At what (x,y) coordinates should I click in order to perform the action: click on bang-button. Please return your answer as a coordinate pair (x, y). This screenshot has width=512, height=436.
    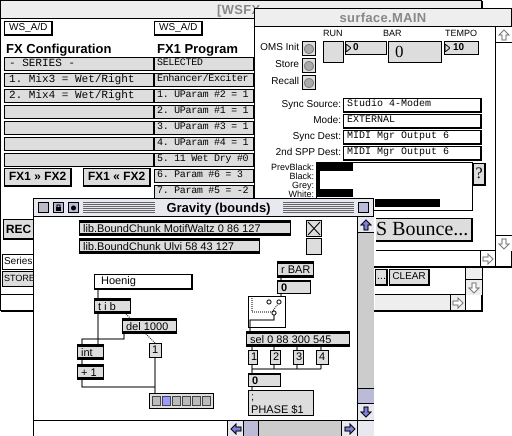
    Looking at the image, I should click on (314, 246).